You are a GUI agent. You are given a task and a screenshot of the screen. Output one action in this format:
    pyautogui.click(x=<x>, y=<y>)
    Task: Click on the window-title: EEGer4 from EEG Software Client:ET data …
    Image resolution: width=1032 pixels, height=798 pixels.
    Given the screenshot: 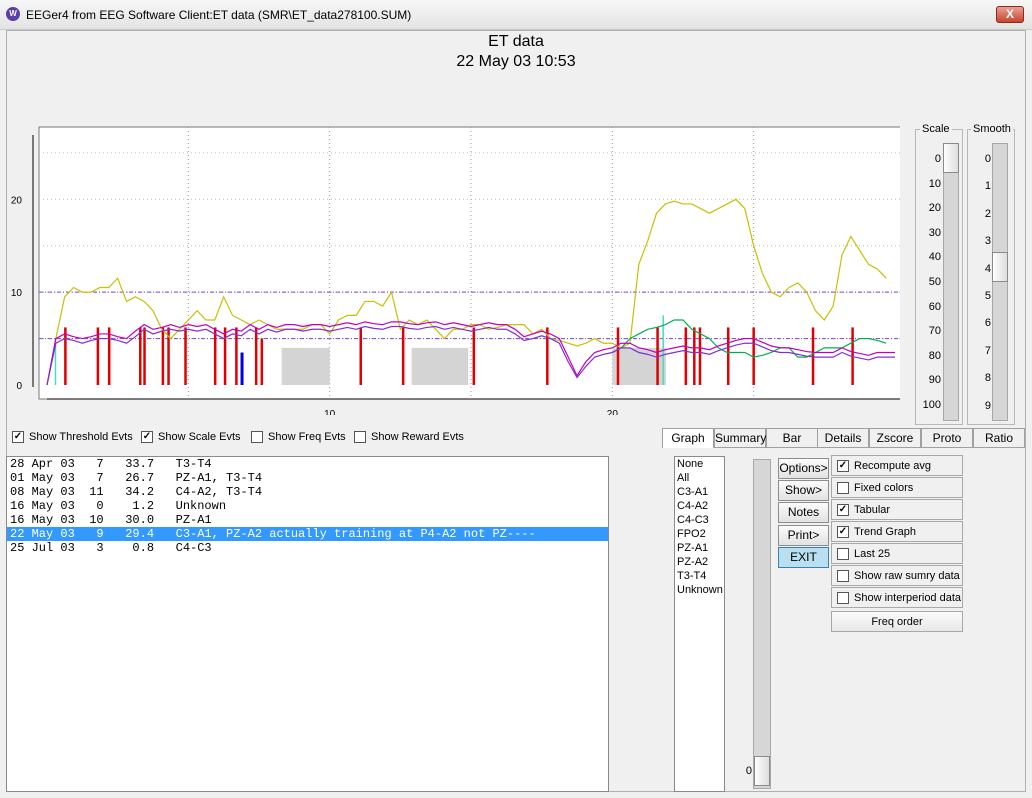 What is the action you would take?
    pyautogui.click(x=219, y=15)
    